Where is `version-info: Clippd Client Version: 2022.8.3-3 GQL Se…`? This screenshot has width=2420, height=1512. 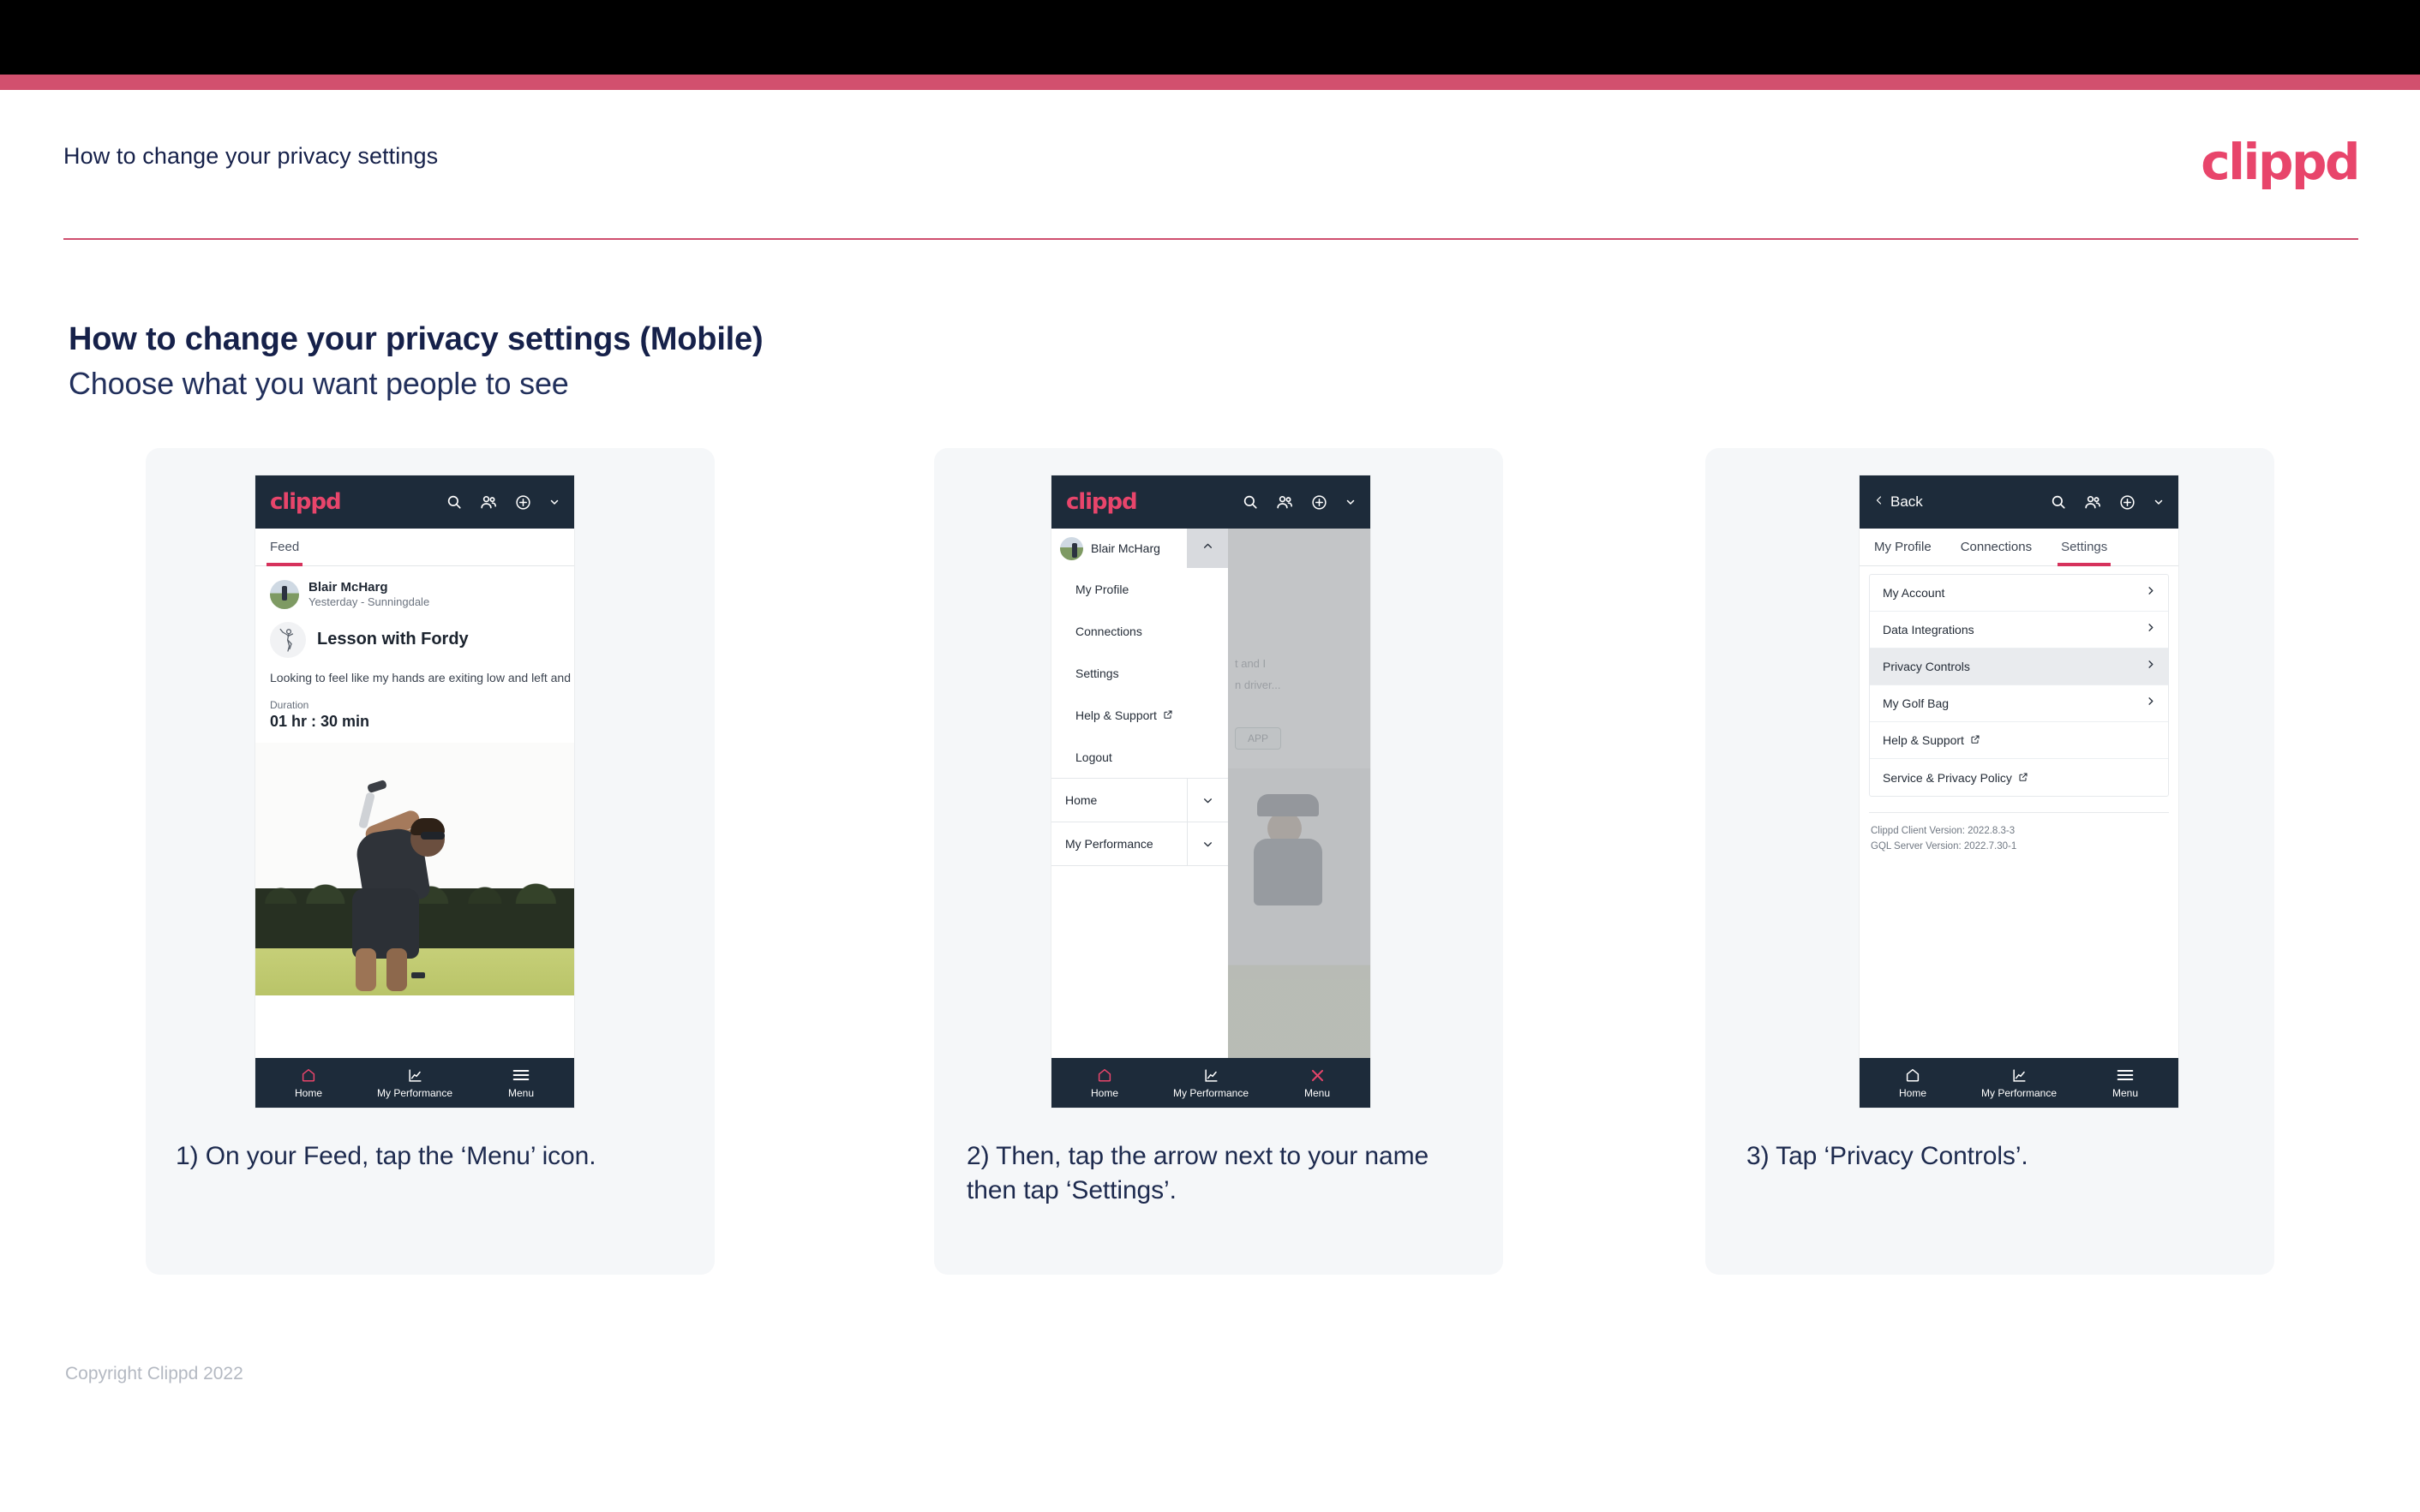
version-info: Clippd Client Version: 2022.8.3-3 GQL Se… is located at coordinates (2024, 839).